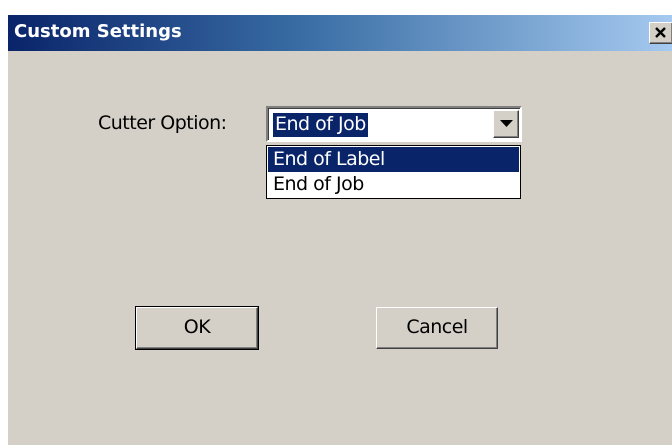 This screenshot has height=445, width=672. What do you see at coordinates (393, 184) in the screenshot?
I see `dropdown-option-end-of-job: End of Job` at bounding box center [393, 184].